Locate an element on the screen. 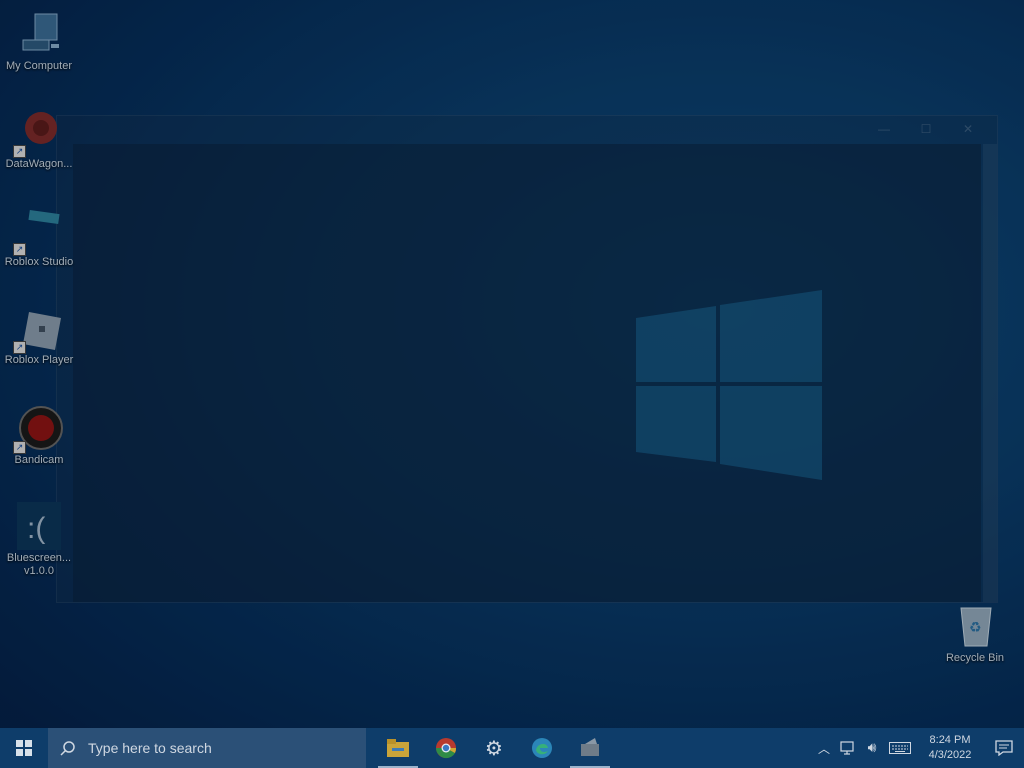  computer-icon is located at coordinates (39, 34).